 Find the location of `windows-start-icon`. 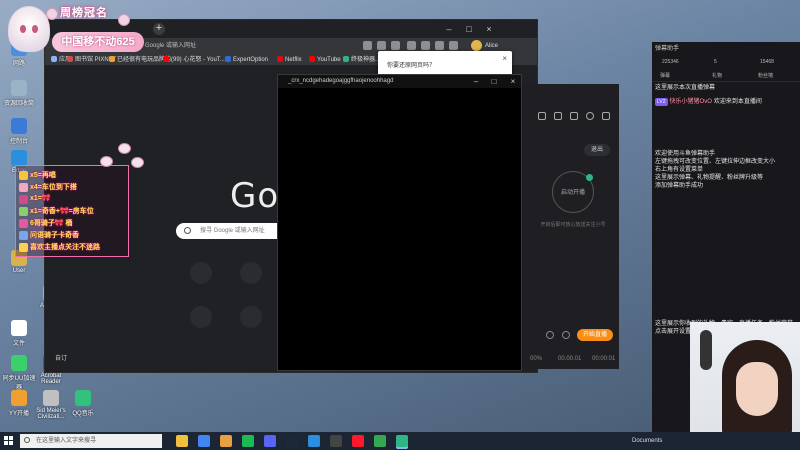

windows-start-icon is located at coordinates (9, 441).